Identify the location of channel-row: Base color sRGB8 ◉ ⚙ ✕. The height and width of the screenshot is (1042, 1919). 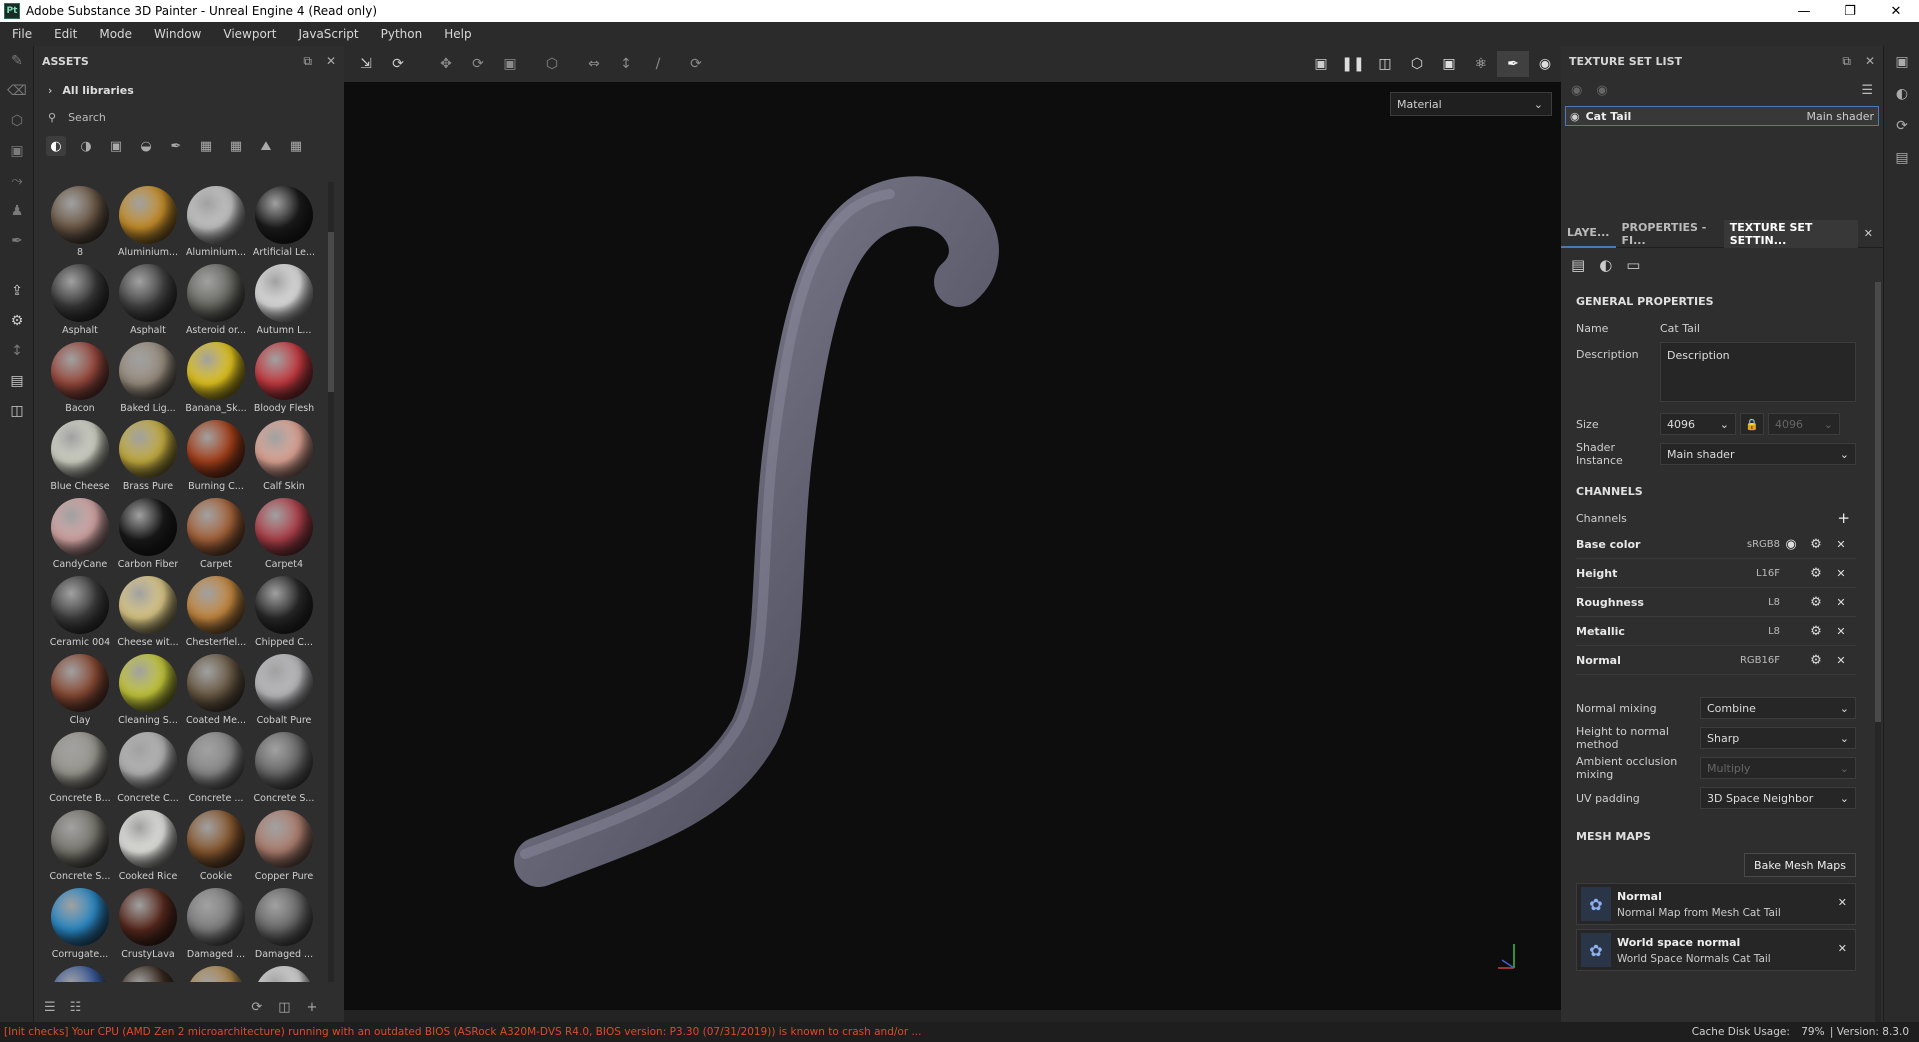
(1716, 544).